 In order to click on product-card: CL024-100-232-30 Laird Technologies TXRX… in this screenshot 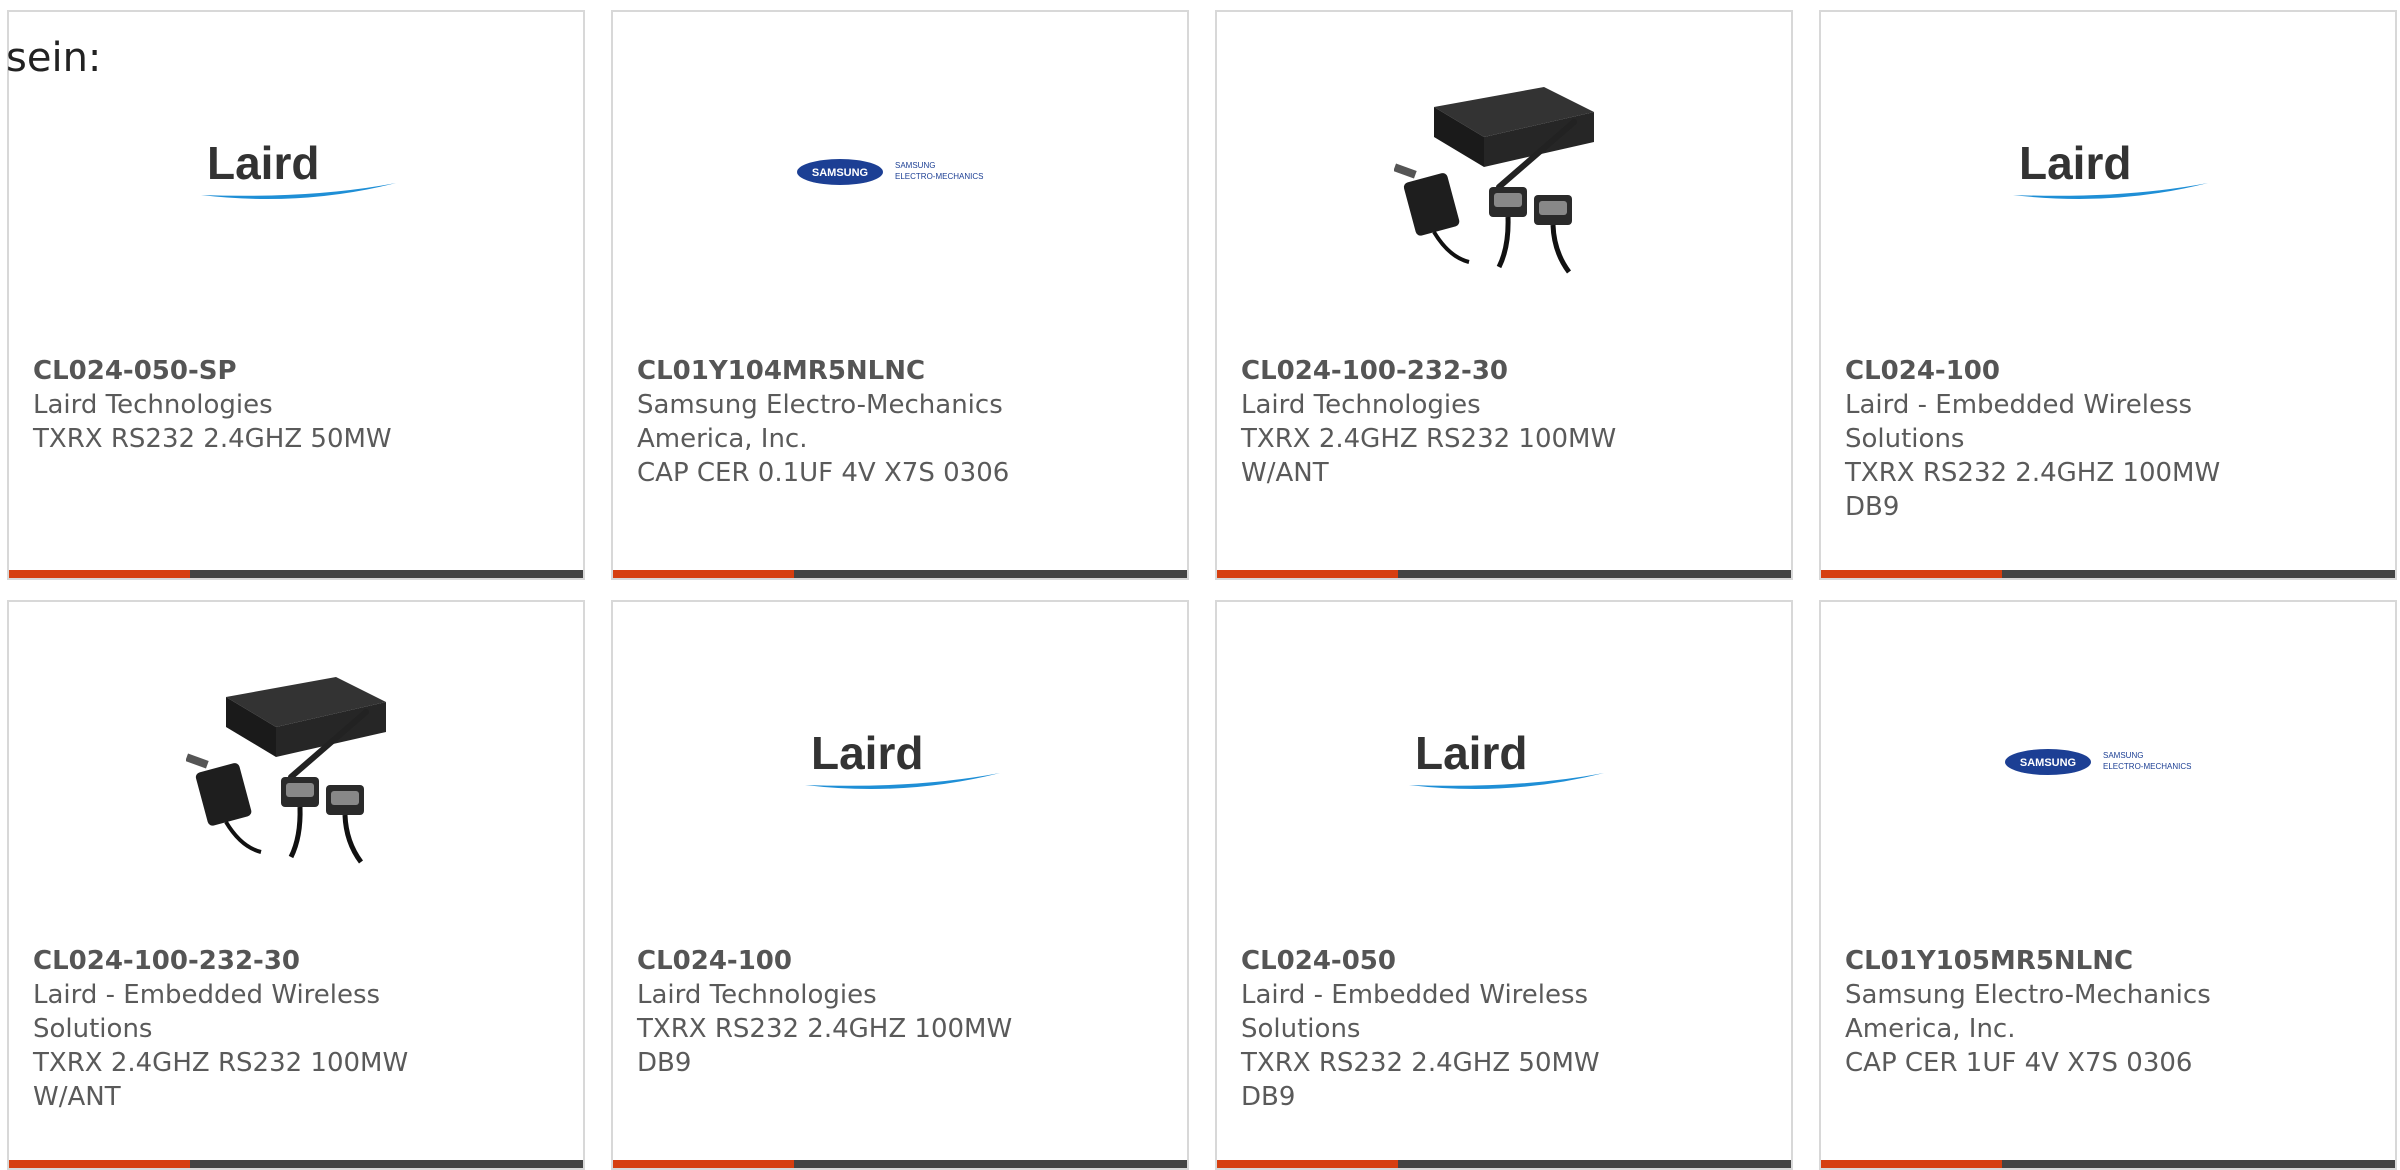, I will do `click(1504, 295)`.